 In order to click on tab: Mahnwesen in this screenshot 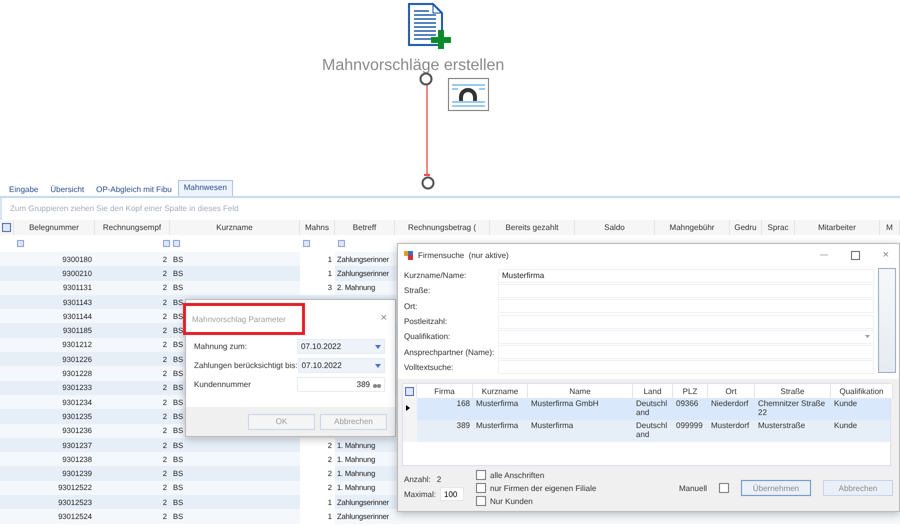, I will do `click(205, 188)`.